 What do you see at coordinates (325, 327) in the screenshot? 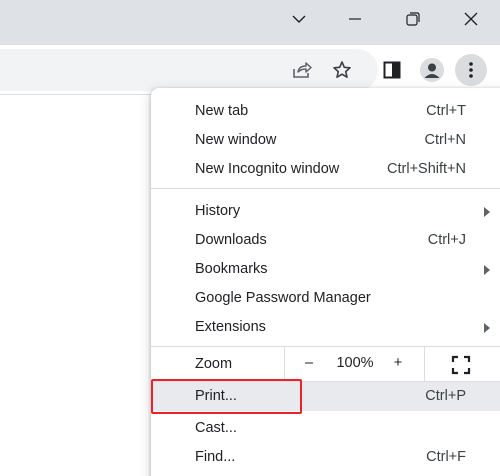
I see `menu-item-extensions: Extensions` at bounding box center [325, 327].